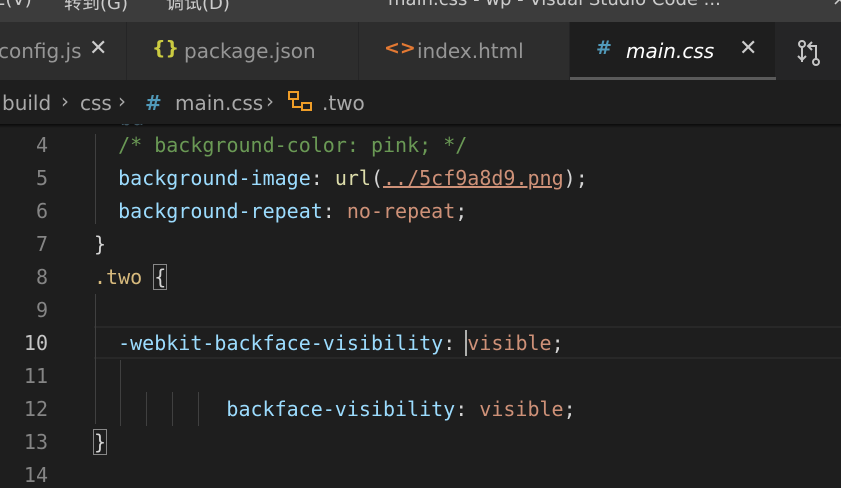 This screenshot has width=841, height=488. Describe the element at coordinates (473, 178) in the screenshot. I see `url-link: ../5cf9a8d9.png` at that location.